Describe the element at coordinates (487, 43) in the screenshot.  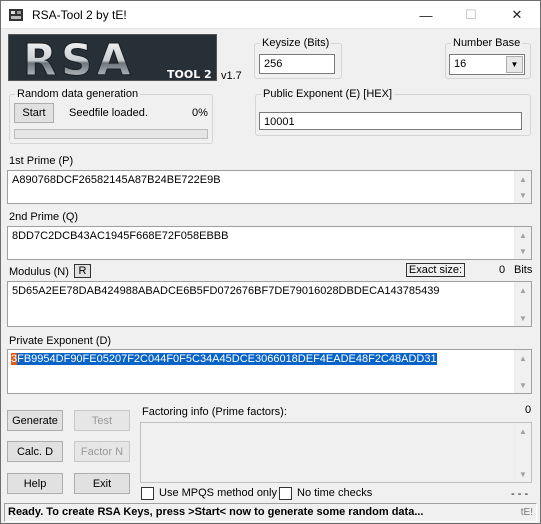
I see `number-base-label: Number Base` at that location.